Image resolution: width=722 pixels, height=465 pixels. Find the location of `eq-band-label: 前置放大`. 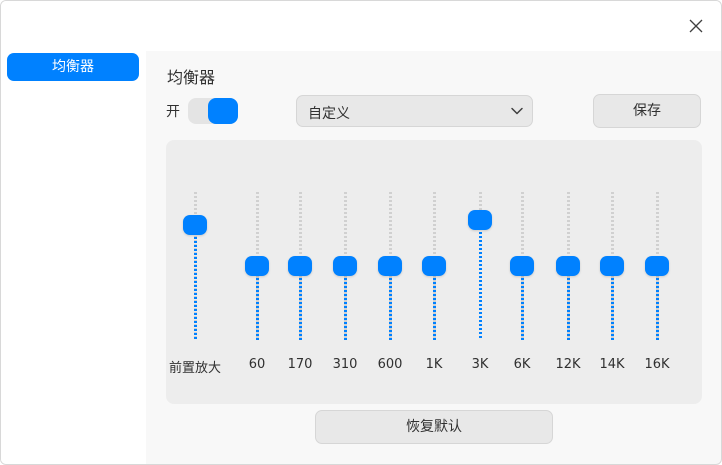

eq-band-label: 前置放大 is located at coordinates (194, 368).